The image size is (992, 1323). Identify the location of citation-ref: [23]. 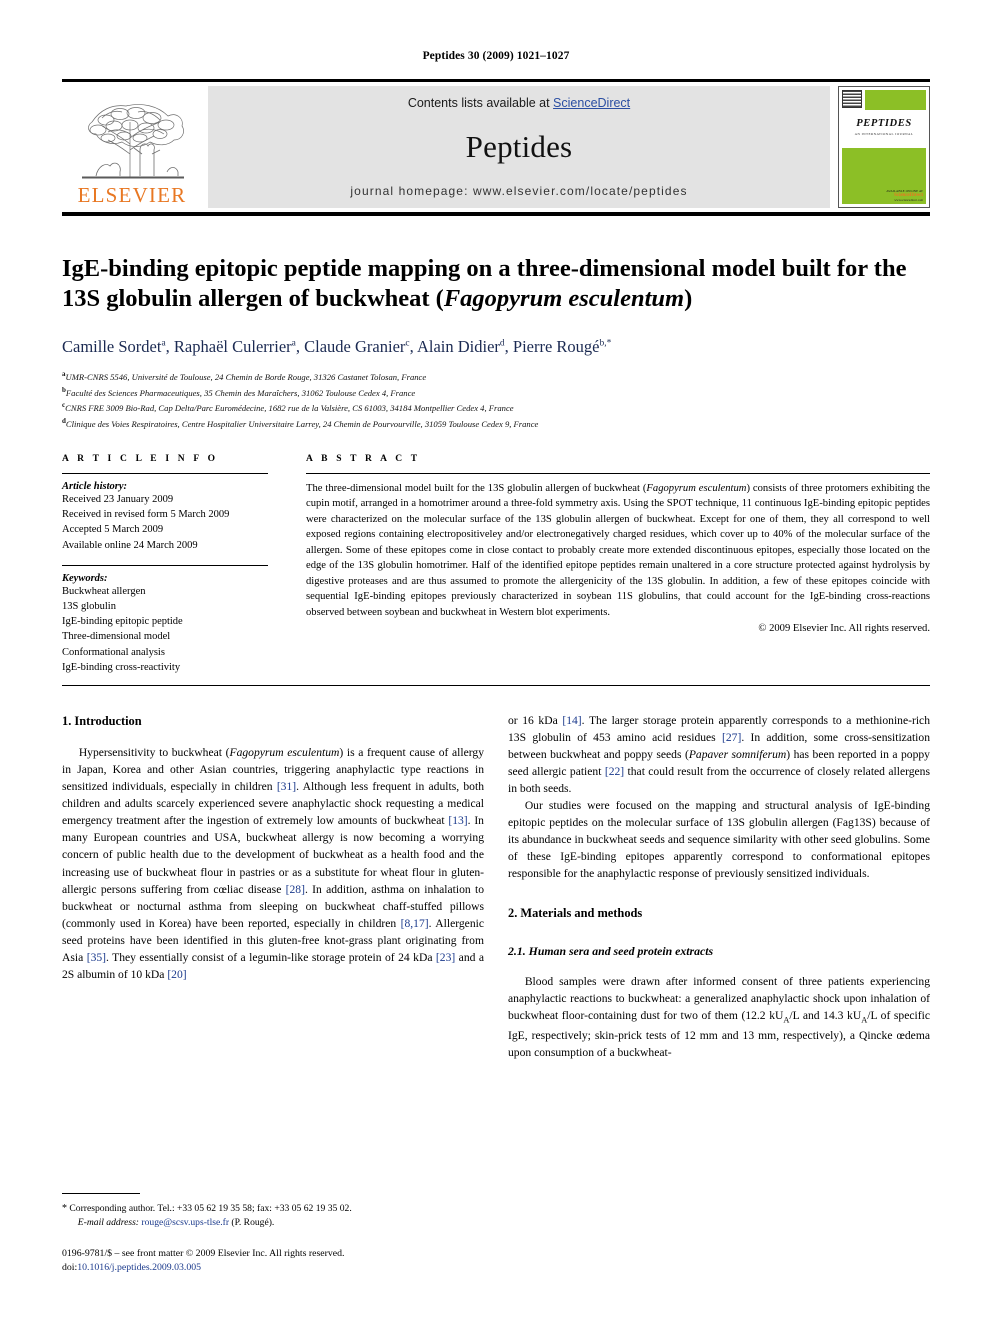
(445, 957).